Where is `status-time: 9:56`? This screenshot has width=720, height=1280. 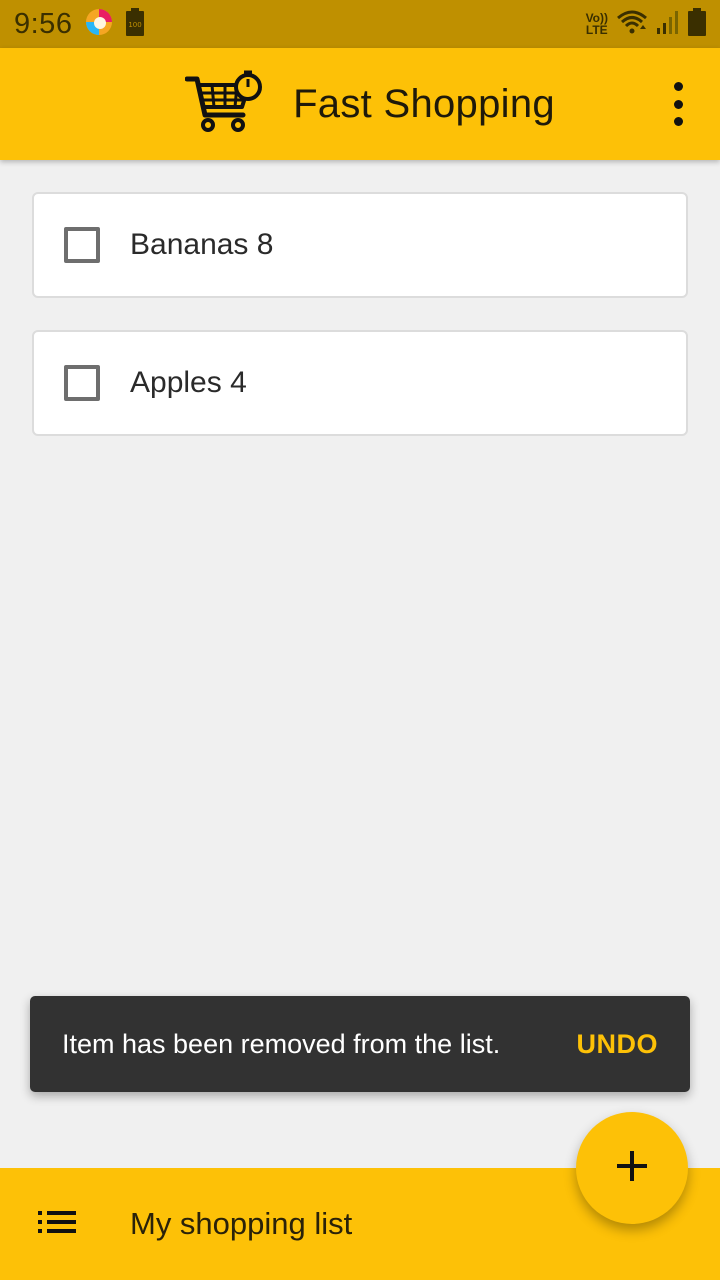
status-time: 9:56 is located at coordinates (43, 23).